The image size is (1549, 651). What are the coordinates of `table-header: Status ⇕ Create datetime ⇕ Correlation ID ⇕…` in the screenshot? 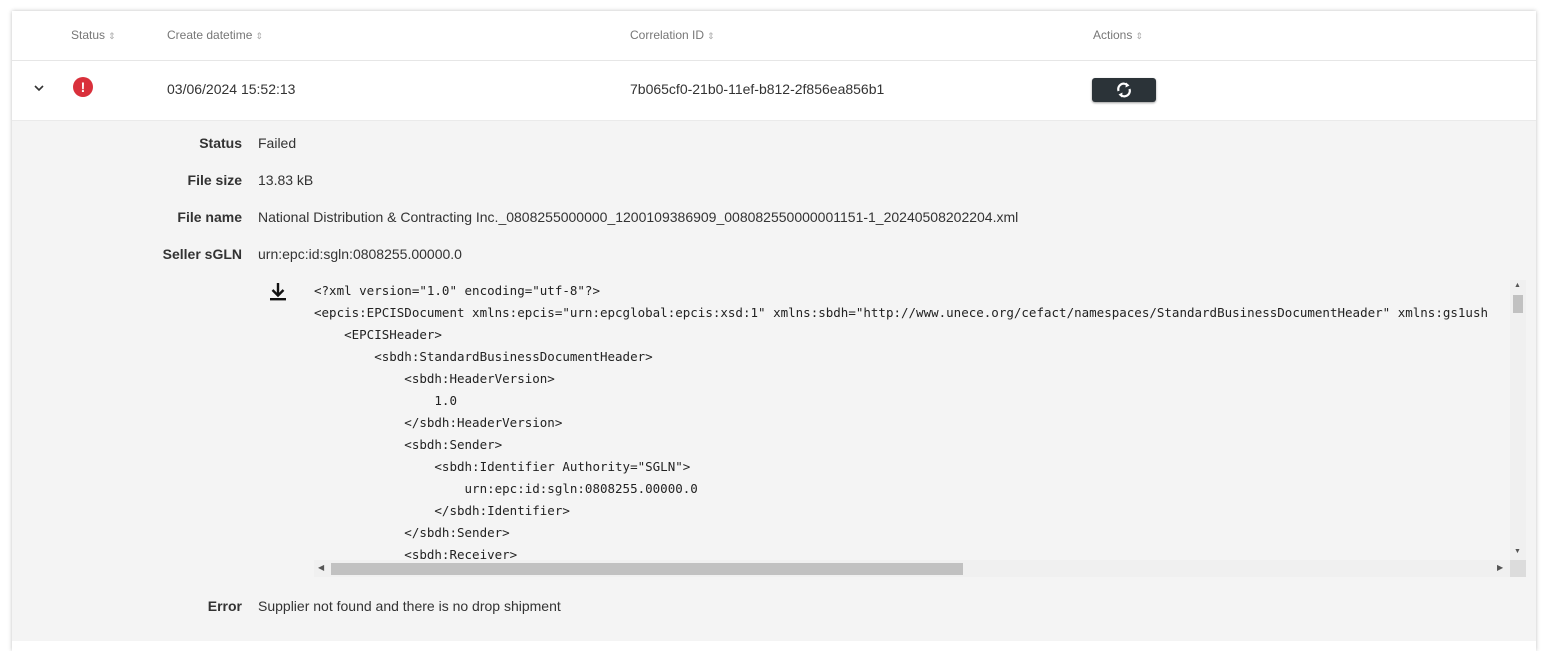 It's located at (774, 36).